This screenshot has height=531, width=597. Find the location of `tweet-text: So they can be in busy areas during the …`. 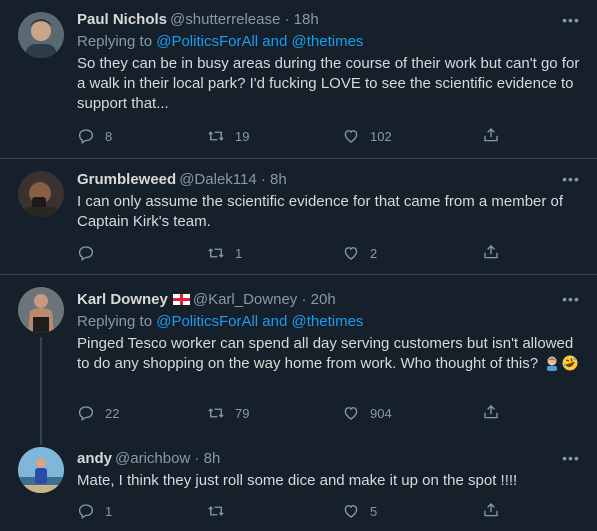

tweet-text: So they can be in busy areas during the … is located at coordinates (328, 83).